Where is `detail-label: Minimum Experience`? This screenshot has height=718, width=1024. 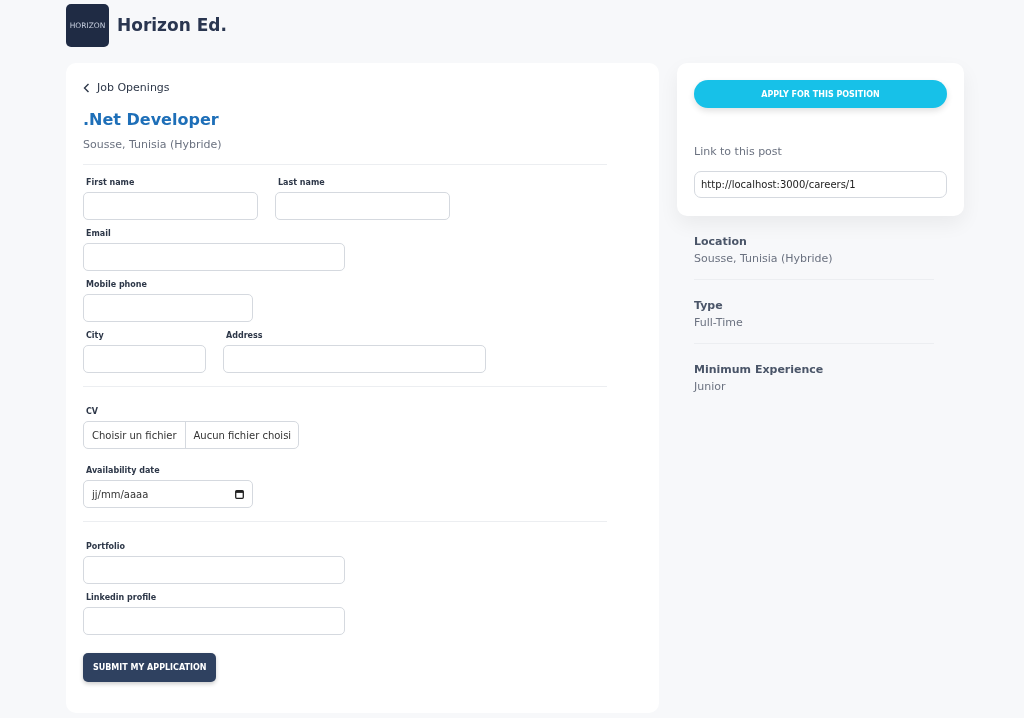
detail-label: Minimum Experience is located at coordinates (759, 369).